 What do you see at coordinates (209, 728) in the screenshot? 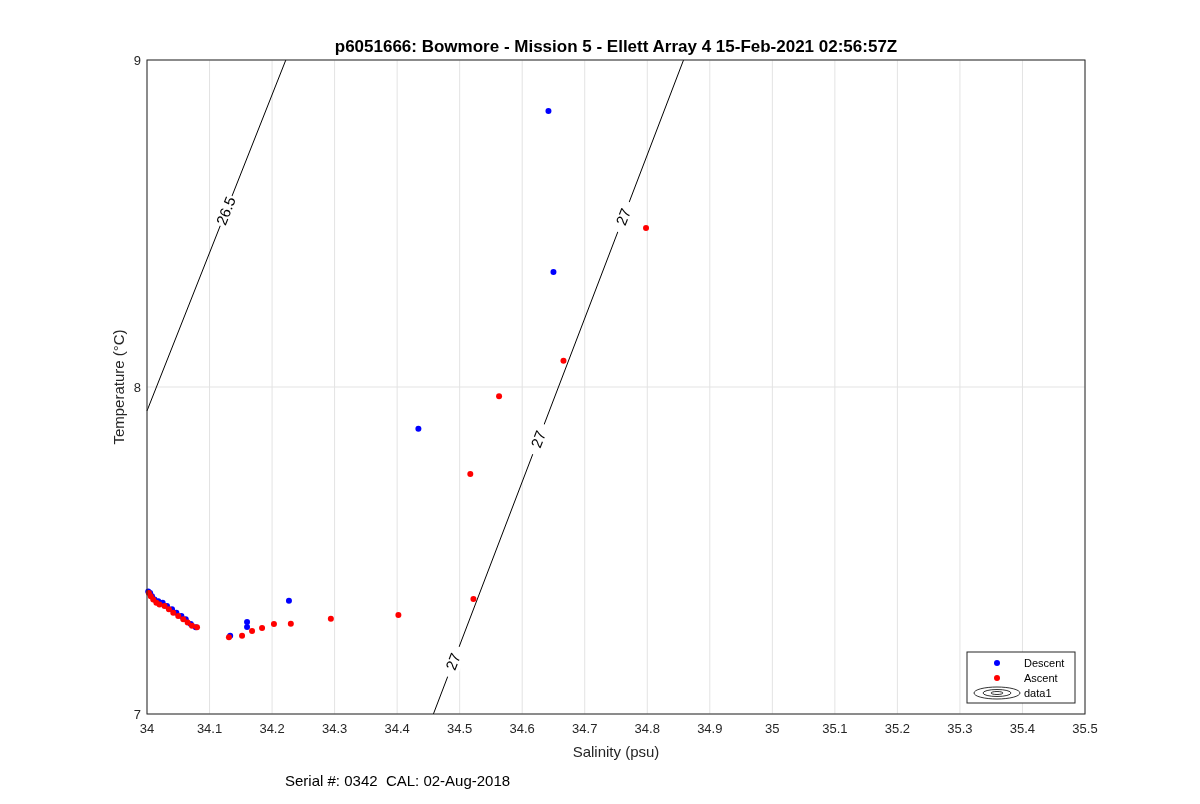
I see `x-tick-label: 34.1` at bounding box center [209, 728].